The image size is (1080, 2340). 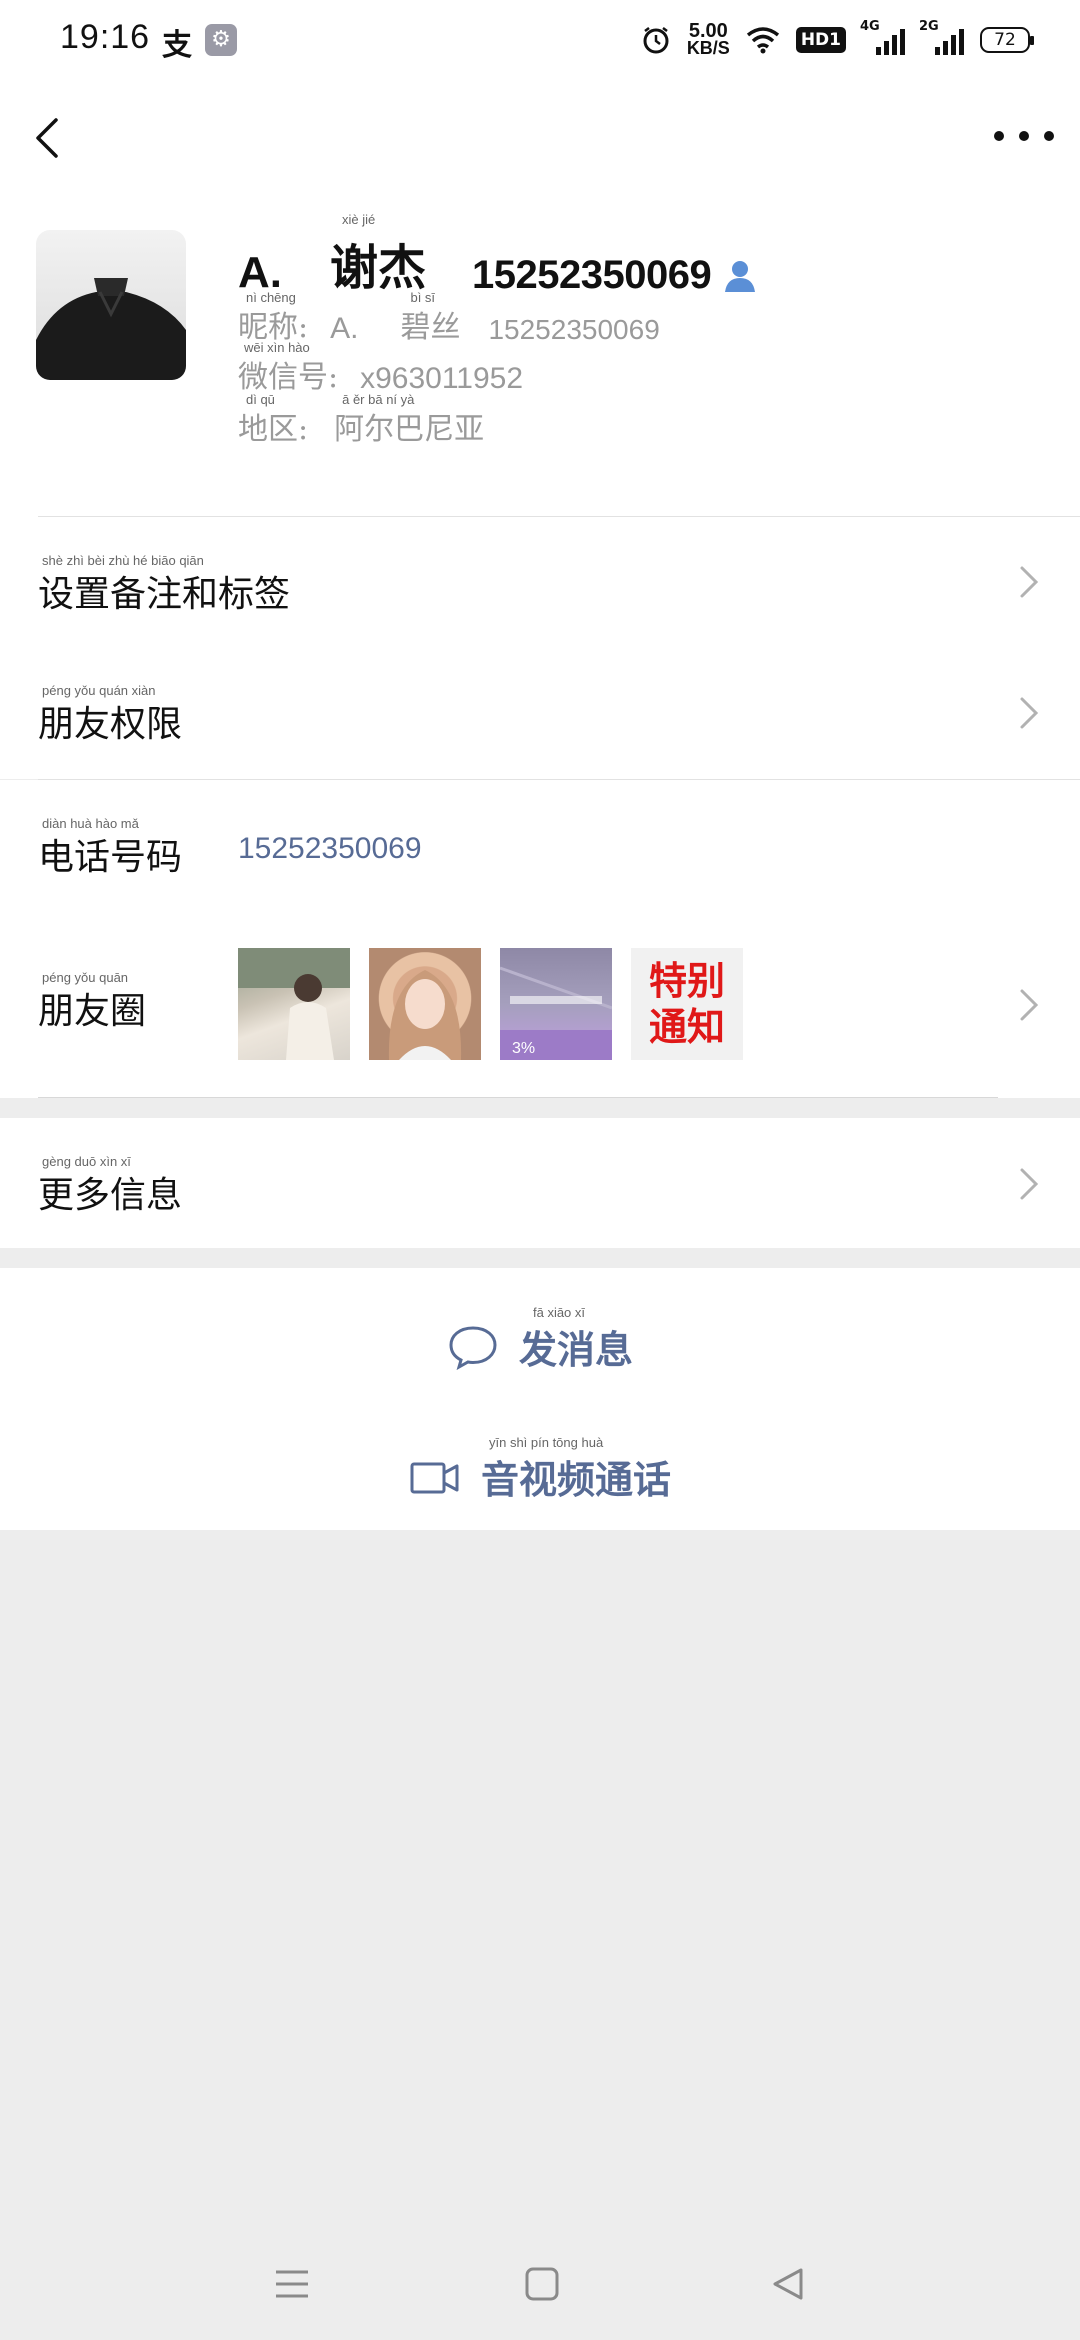 What do you see at coordinates (556, 1004) in the screenshot?
I see `moment-thumbnail: 3%` at bounding box center [556, 1004].